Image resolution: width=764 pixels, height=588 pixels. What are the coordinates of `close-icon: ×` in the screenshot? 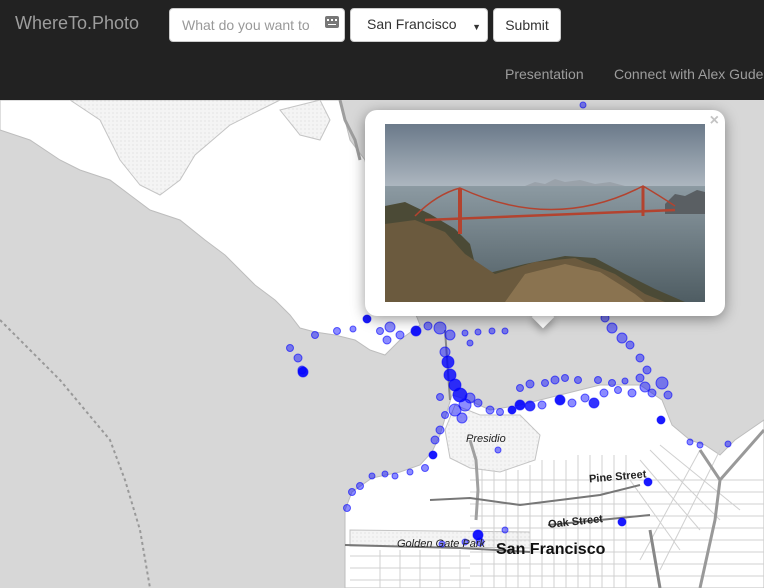 It's located at (714, 121).